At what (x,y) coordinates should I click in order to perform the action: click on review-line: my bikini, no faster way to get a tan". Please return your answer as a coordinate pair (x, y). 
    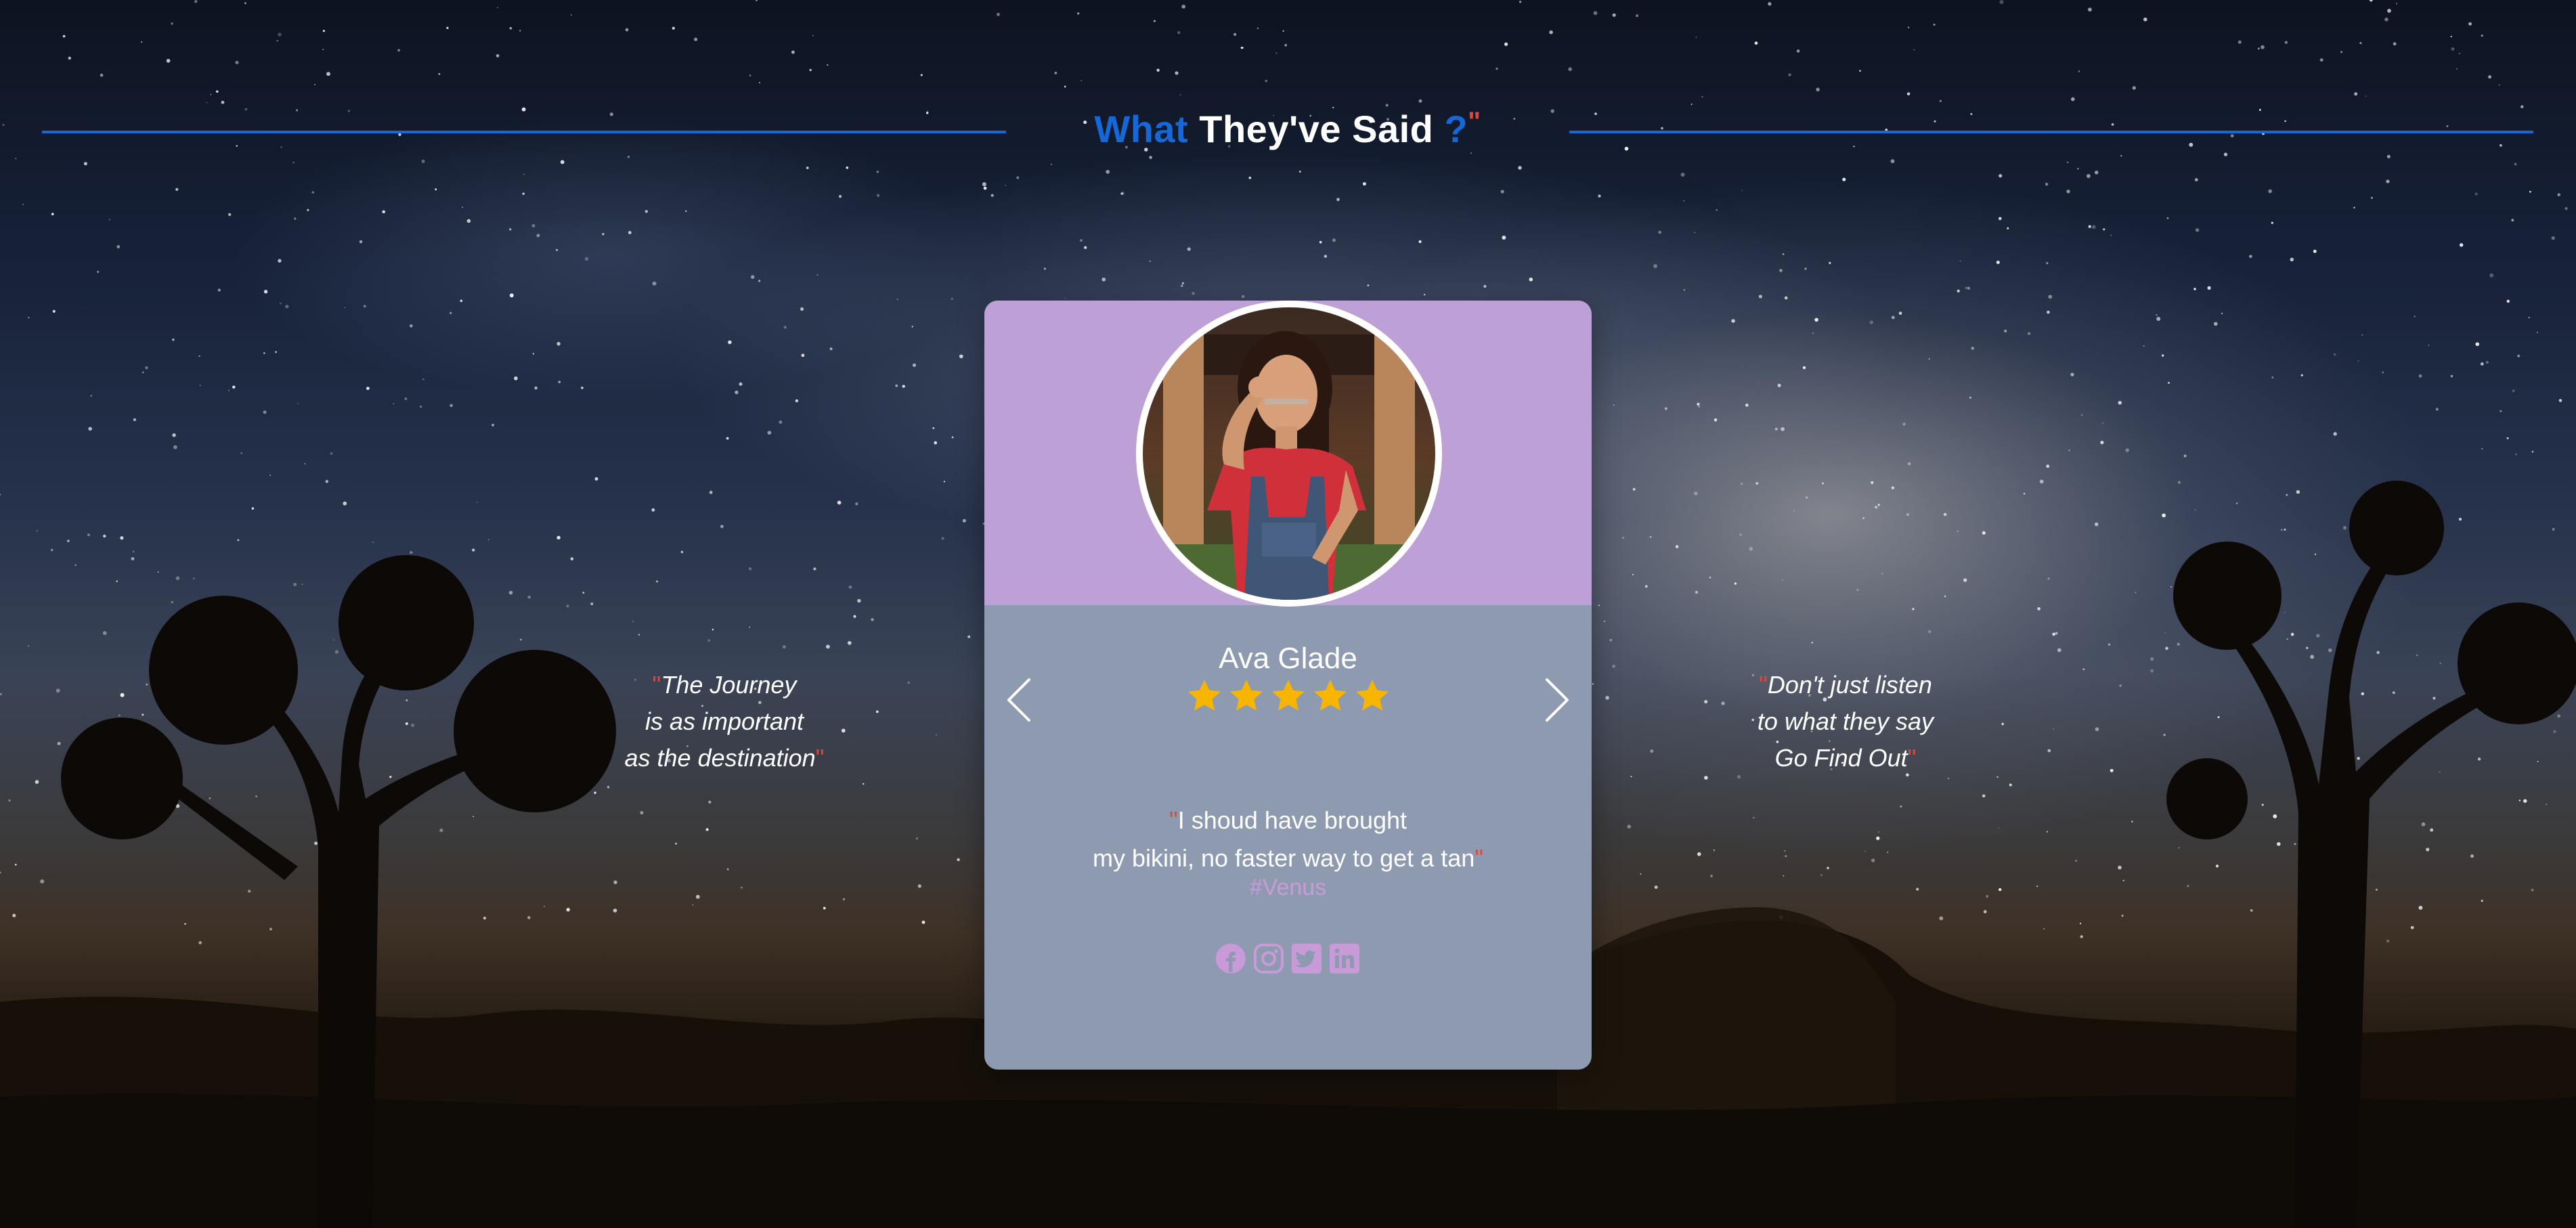
    Looking at the image, I should click on (1288, 858).